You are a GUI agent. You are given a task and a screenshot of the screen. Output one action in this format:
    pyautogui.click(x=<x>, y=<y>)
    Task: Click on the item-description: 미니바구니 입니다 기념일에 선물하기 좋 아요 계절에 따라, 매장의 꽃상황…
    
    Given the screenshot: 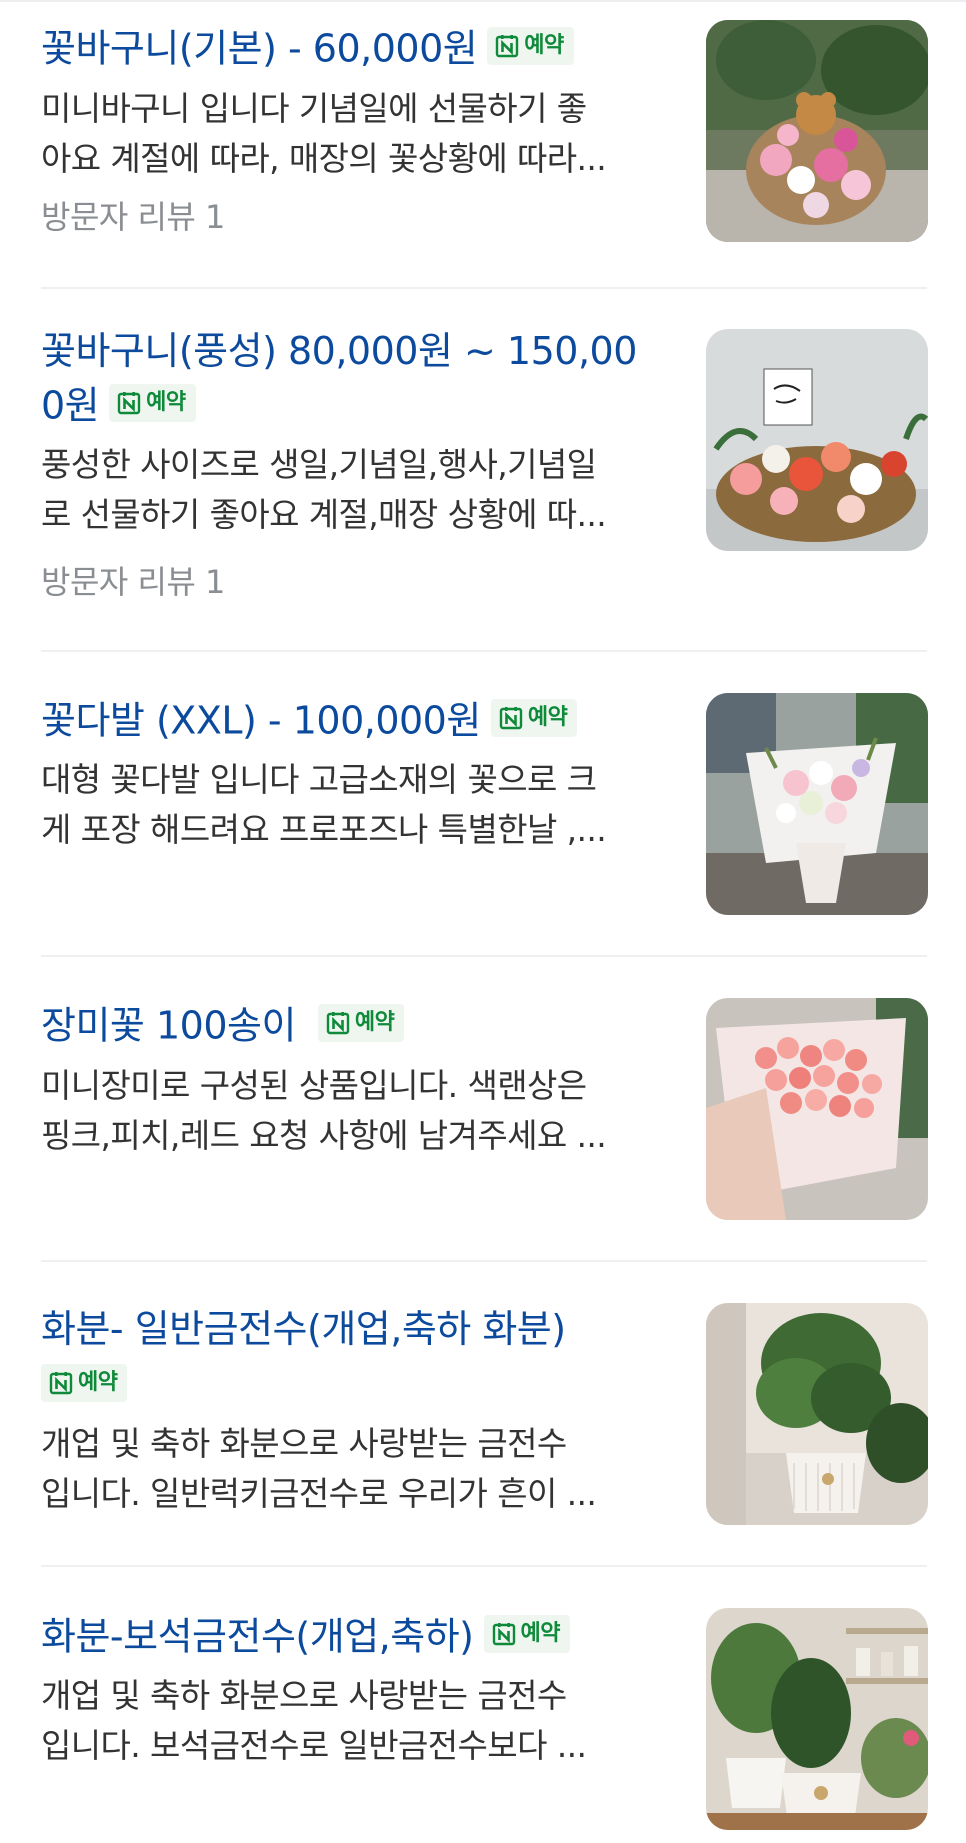 What is the action you would take?
    pyautogui.click(x=351, y=134)
    